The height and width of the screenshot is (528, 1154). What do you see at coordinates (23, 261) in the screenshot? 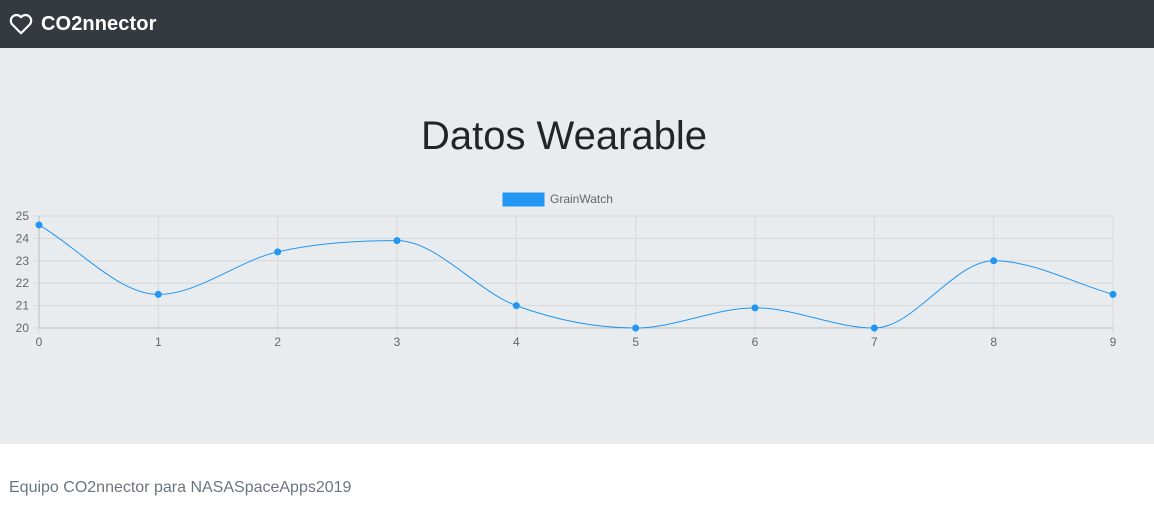
I see `y-tick-label: 23` at bounding box center [23, 261].